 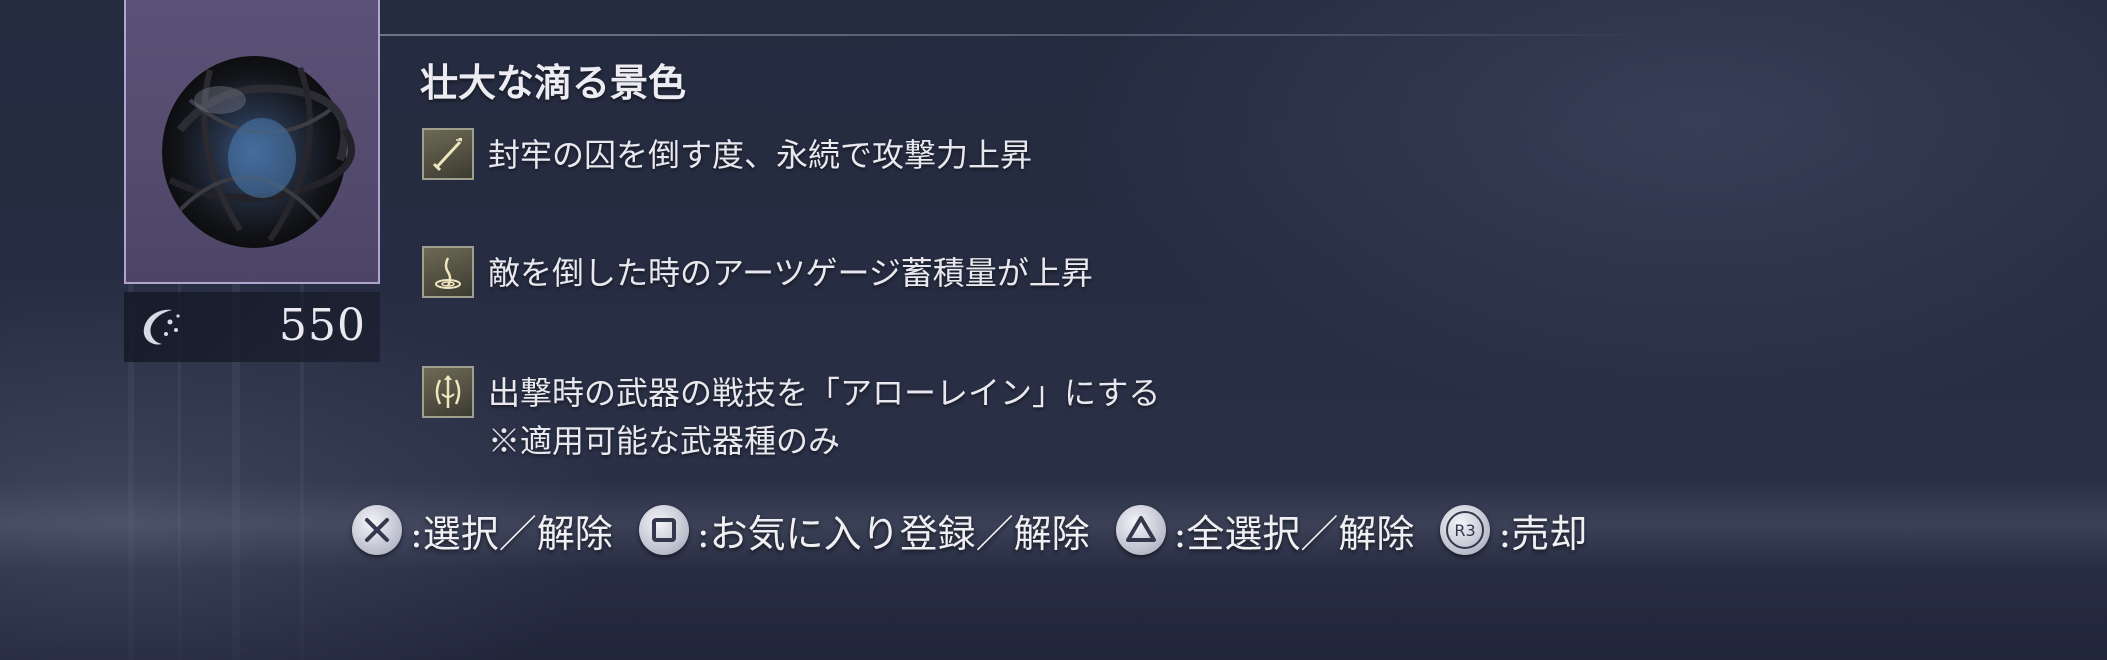 What do you see at coordinates (511, 533) in the screenshot?
I see `select-toggle-label: :選択／解除` at bounding box center [511, 533].